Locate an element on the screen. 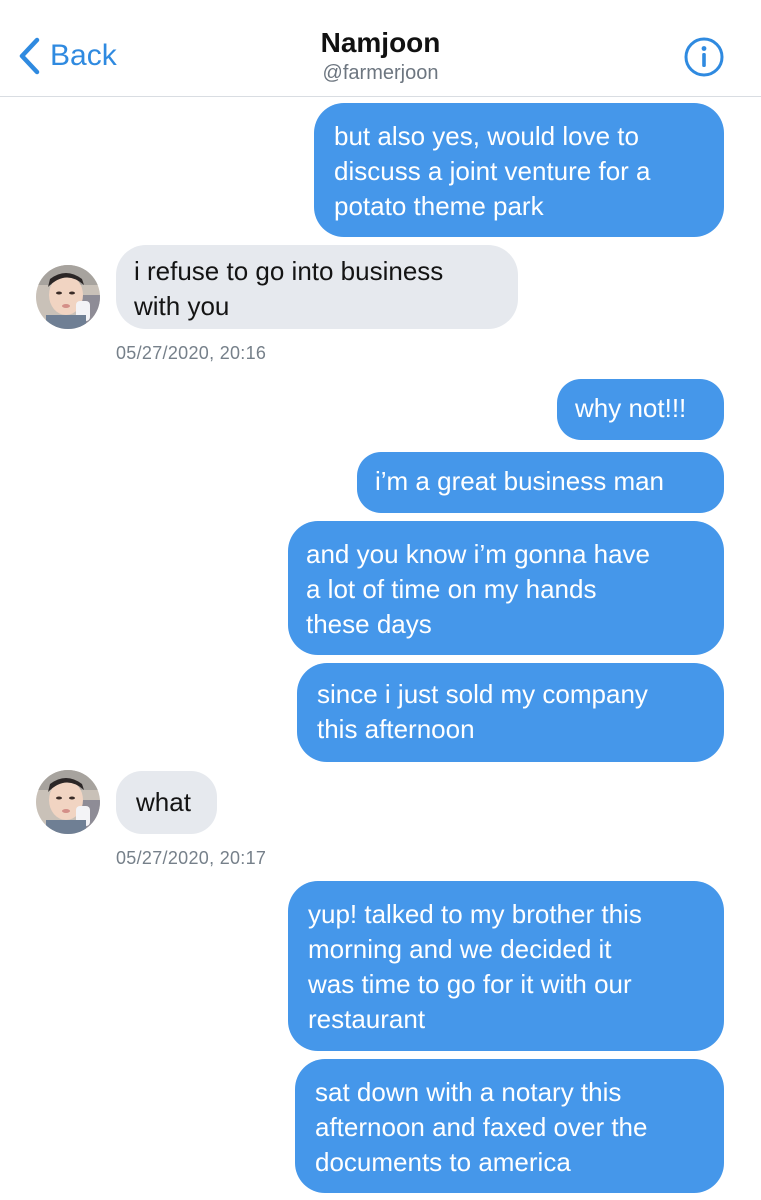  contact-handle: @farmerjoon is located at coordinates (380, 73).